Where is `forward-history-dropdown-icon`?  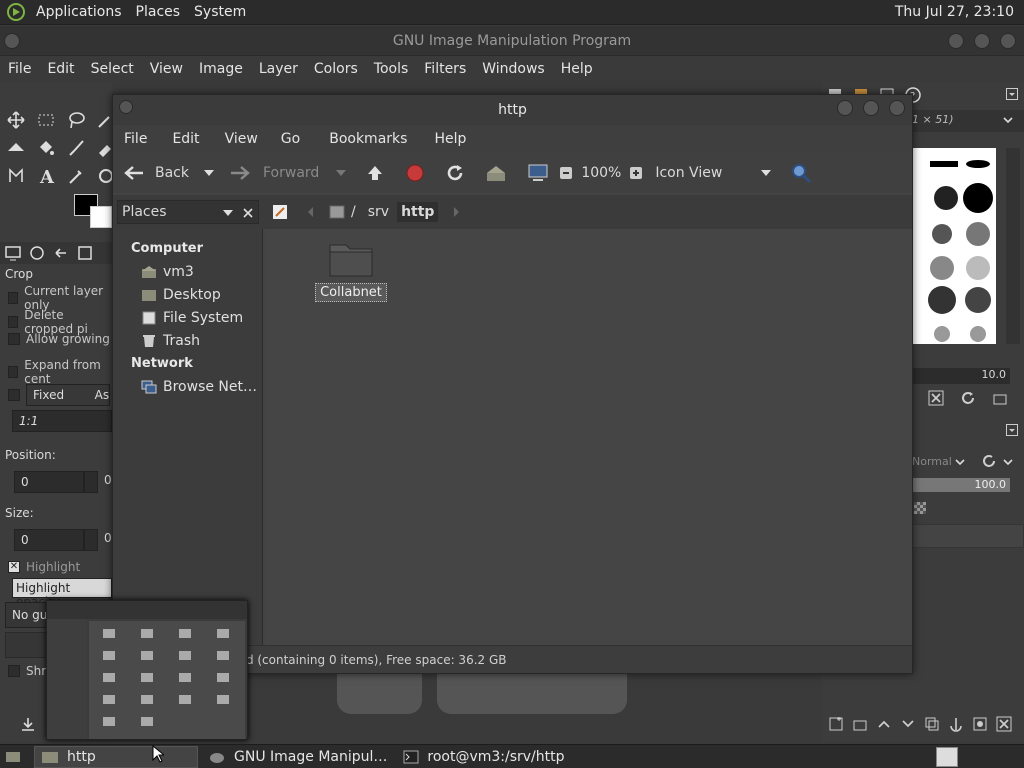
forward-history-dropdown-icon is located at coordinates (341, 173).